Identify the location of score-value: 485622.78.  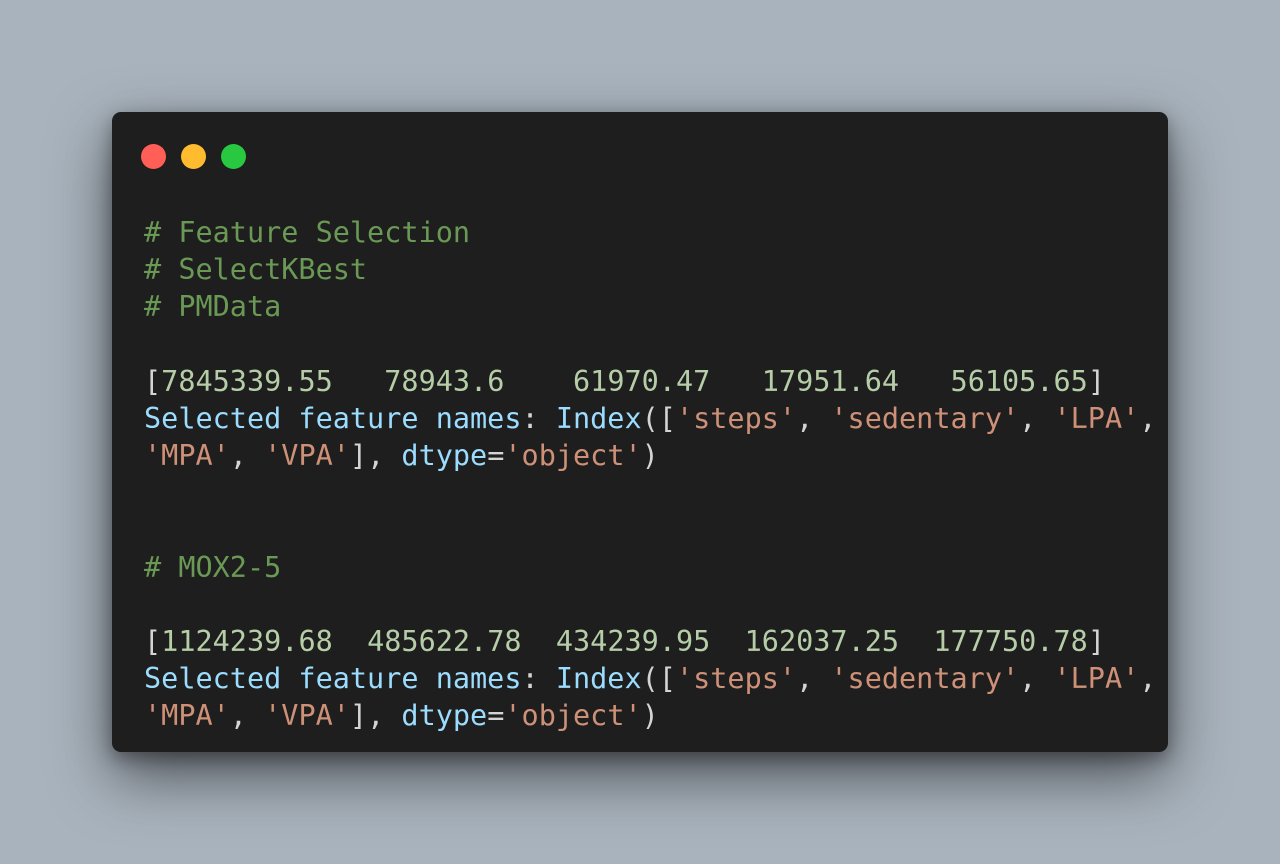
(444, 642).